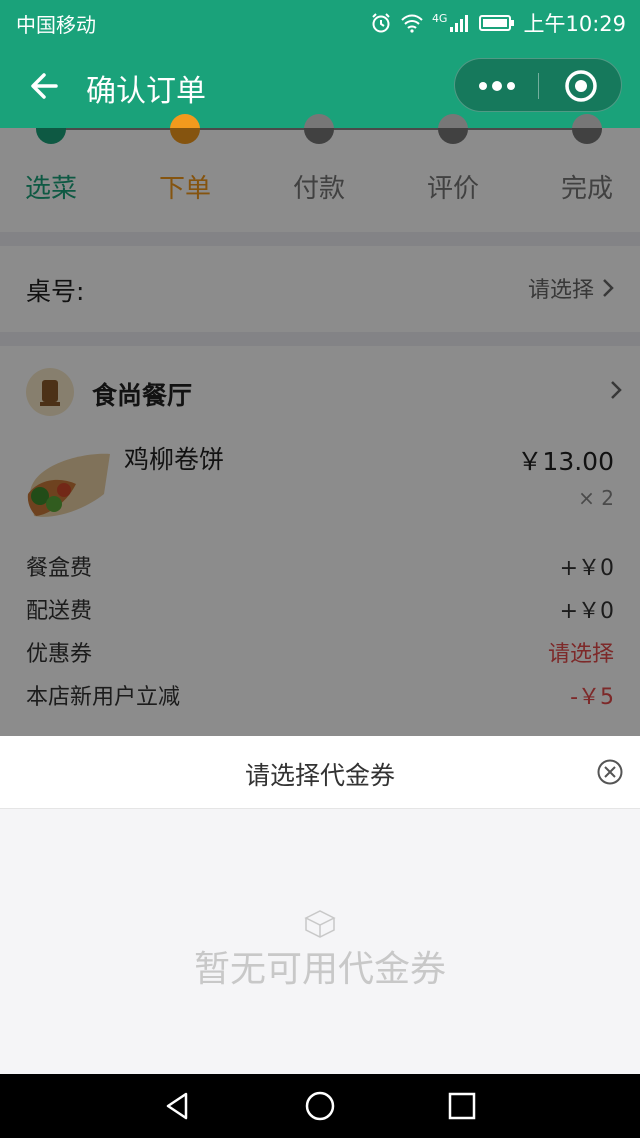 This screenshot has width=640, height=1138. I want to click on recents-square-icon, so click(462, 1106).